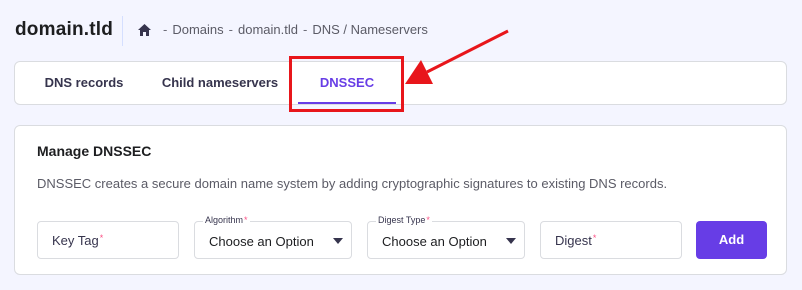  I want to click on add-button: Add, so click(731, 240).